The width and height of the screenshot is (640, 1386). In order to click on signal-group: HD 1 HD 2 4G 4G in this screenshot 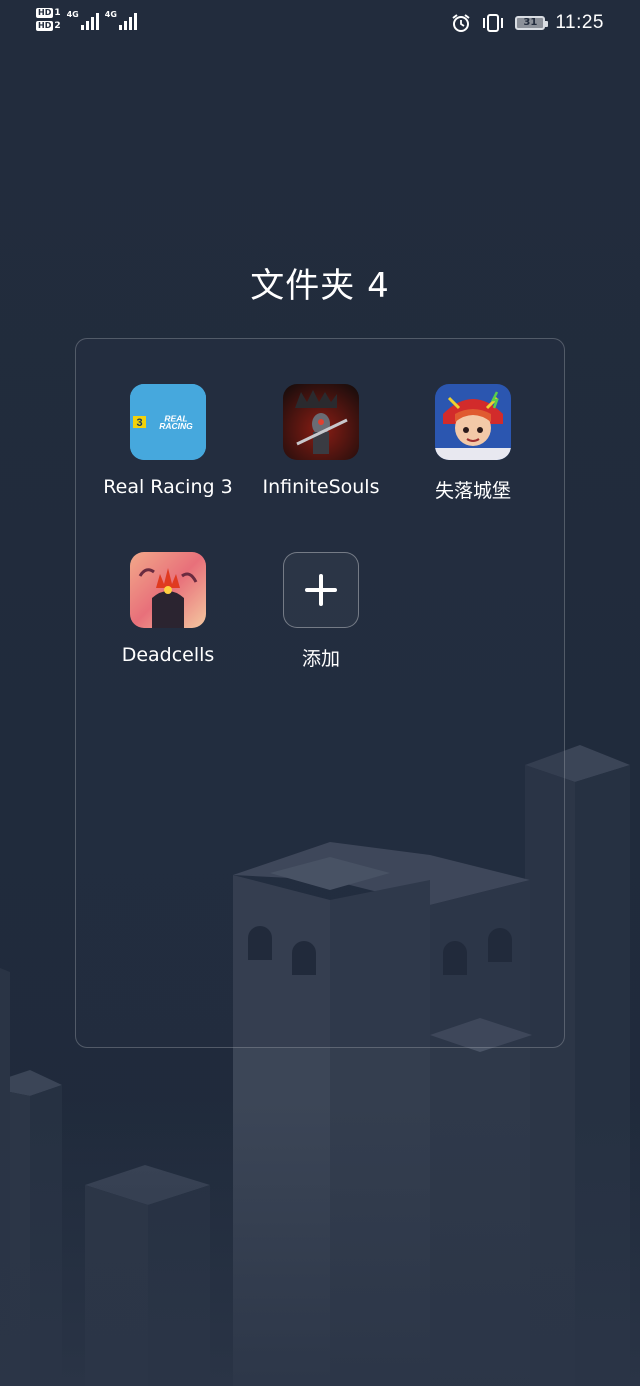, I will do `click(86, 19)`.